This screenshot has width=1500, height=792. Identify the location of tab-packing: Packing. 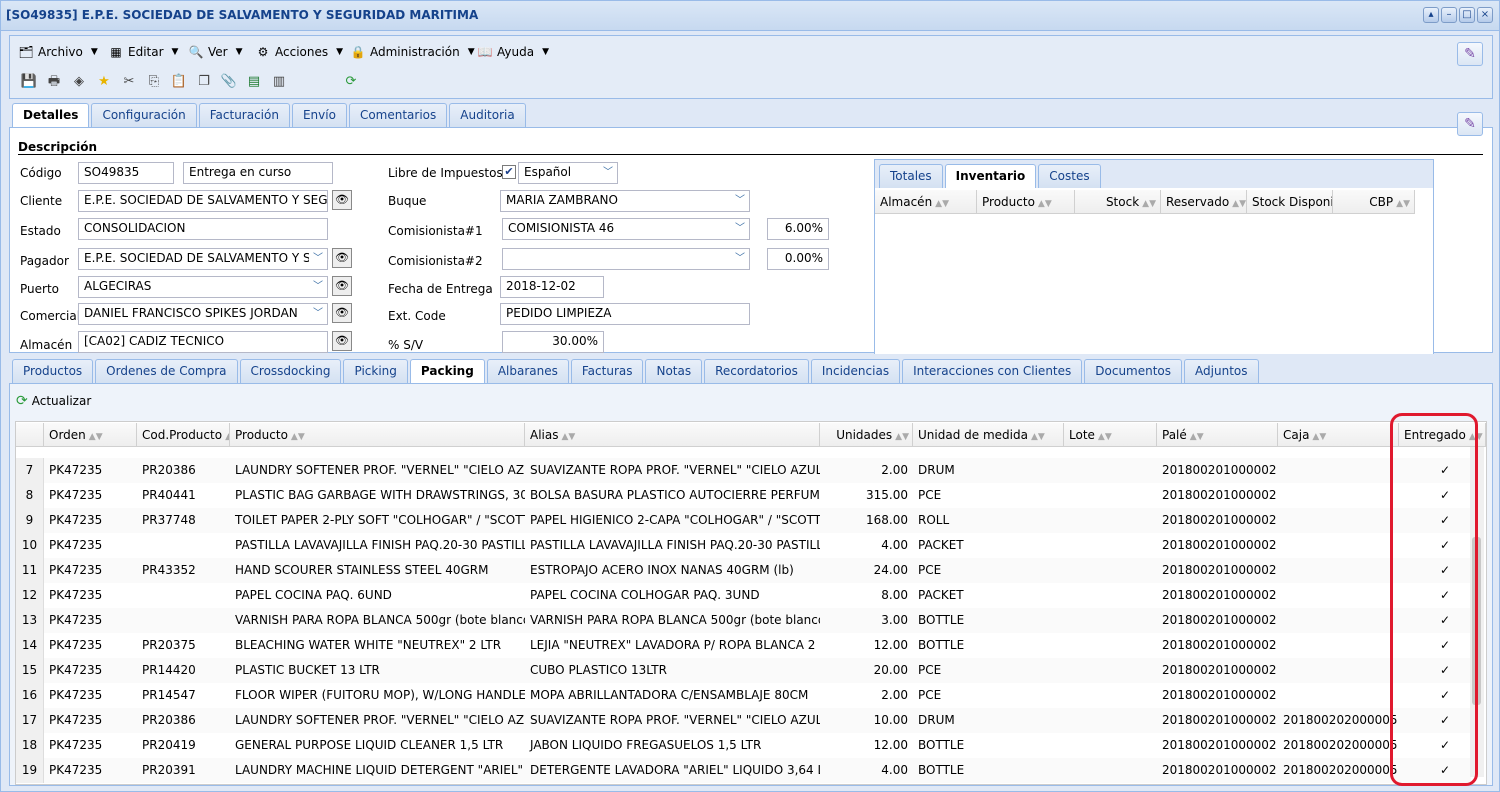
(447, 371).